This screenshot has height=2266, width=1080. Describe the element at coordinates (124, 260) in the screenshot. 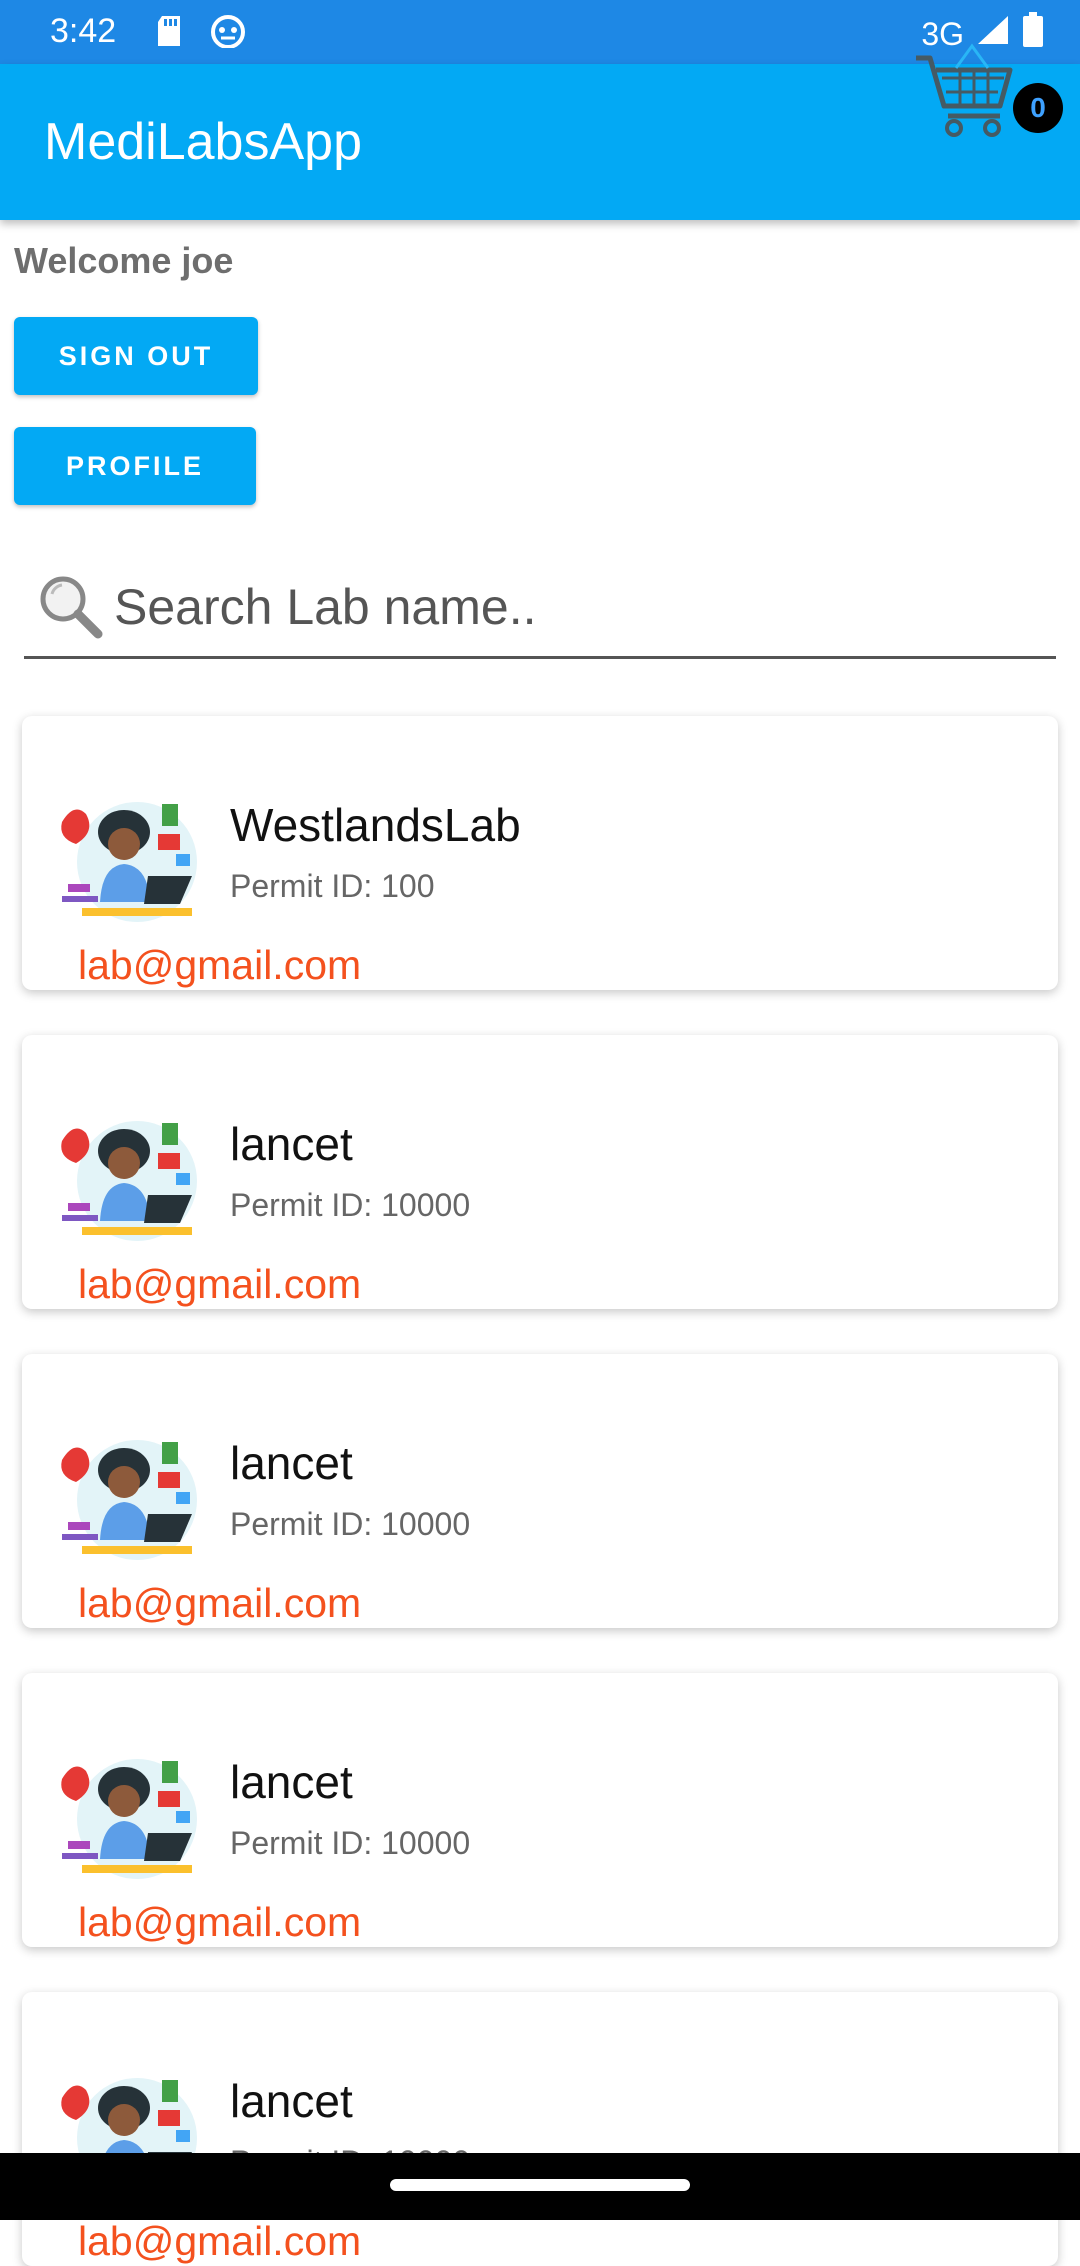

I see `welcome-text: Welcome joe` at that location.